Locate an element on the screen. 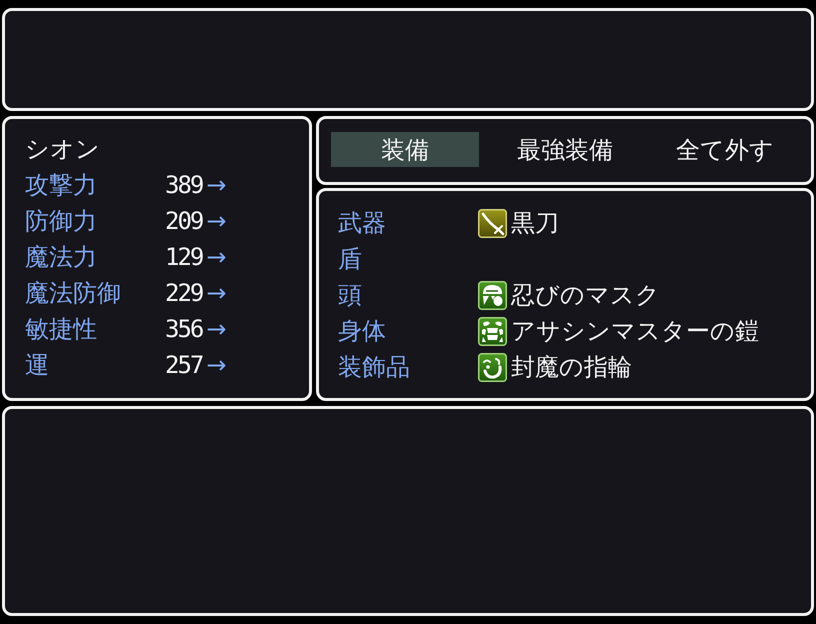 This screenshot has height=624, width=816. slot-label: 頭 is located at coordinates (408, 295).